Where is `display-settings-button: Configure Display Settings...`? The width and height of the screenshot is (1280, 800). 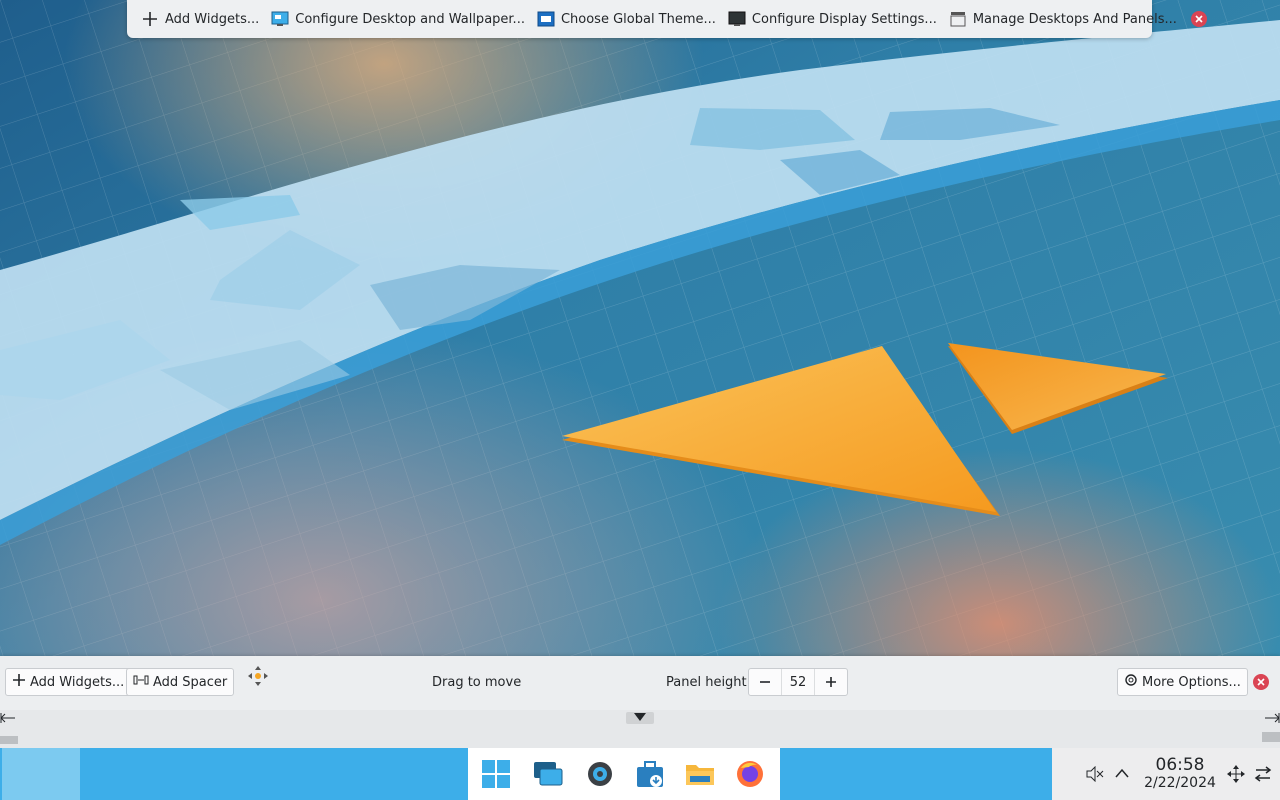
display-settings-button: Configure Display Settings... is located at coordinates (832, 19).